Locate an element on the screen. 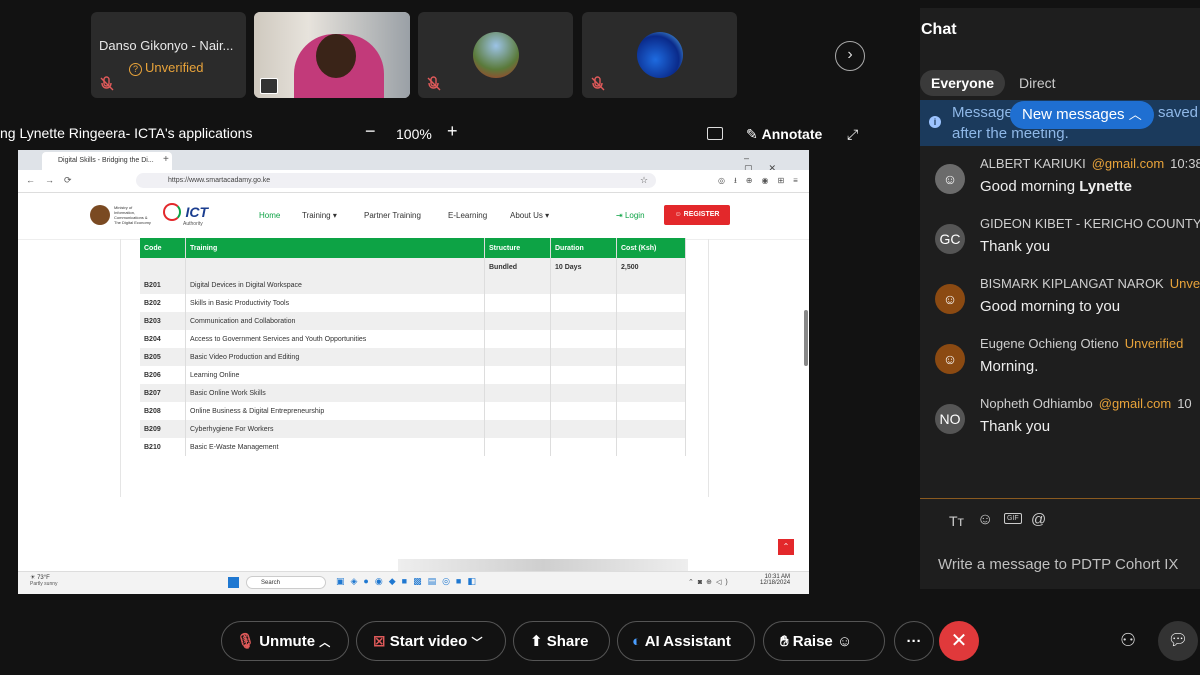 The image size is (1200, 675). warning-circle-icon: ? is located at coordinates (135, 69).